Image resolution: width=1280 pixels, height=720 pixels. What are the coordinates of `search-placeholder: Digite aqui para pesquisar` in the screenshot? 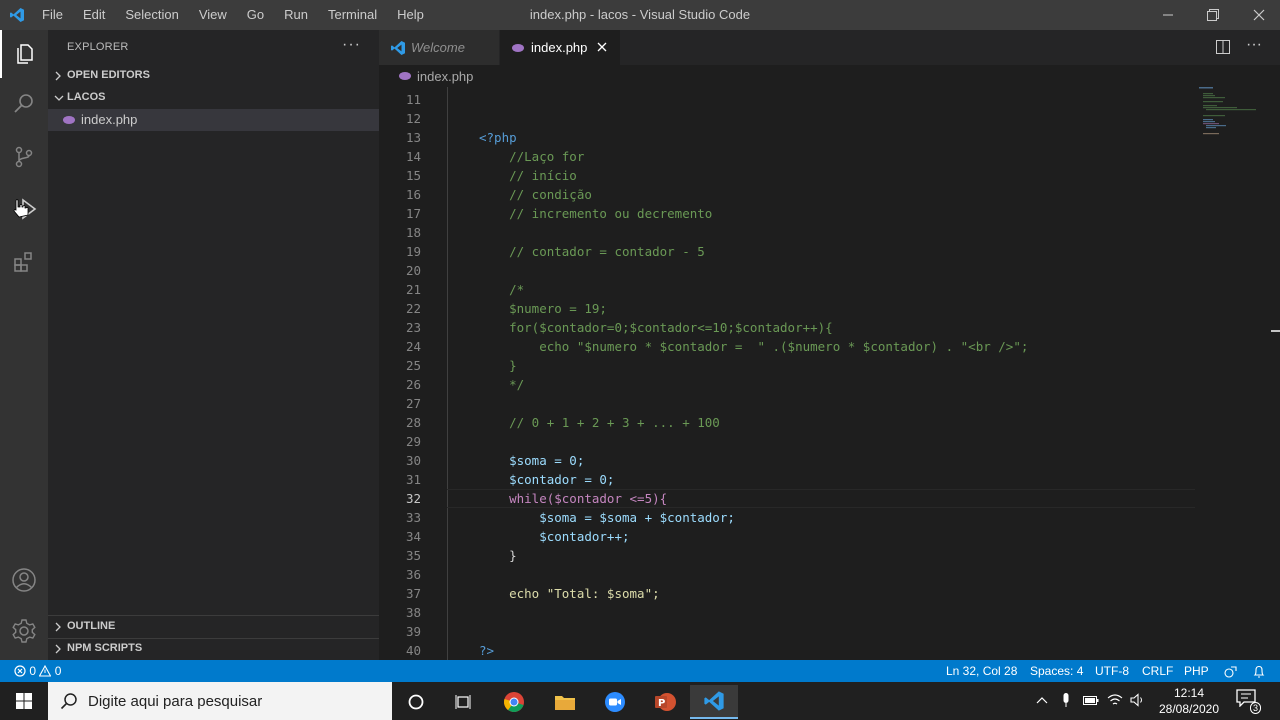 It's located at (175, 701).